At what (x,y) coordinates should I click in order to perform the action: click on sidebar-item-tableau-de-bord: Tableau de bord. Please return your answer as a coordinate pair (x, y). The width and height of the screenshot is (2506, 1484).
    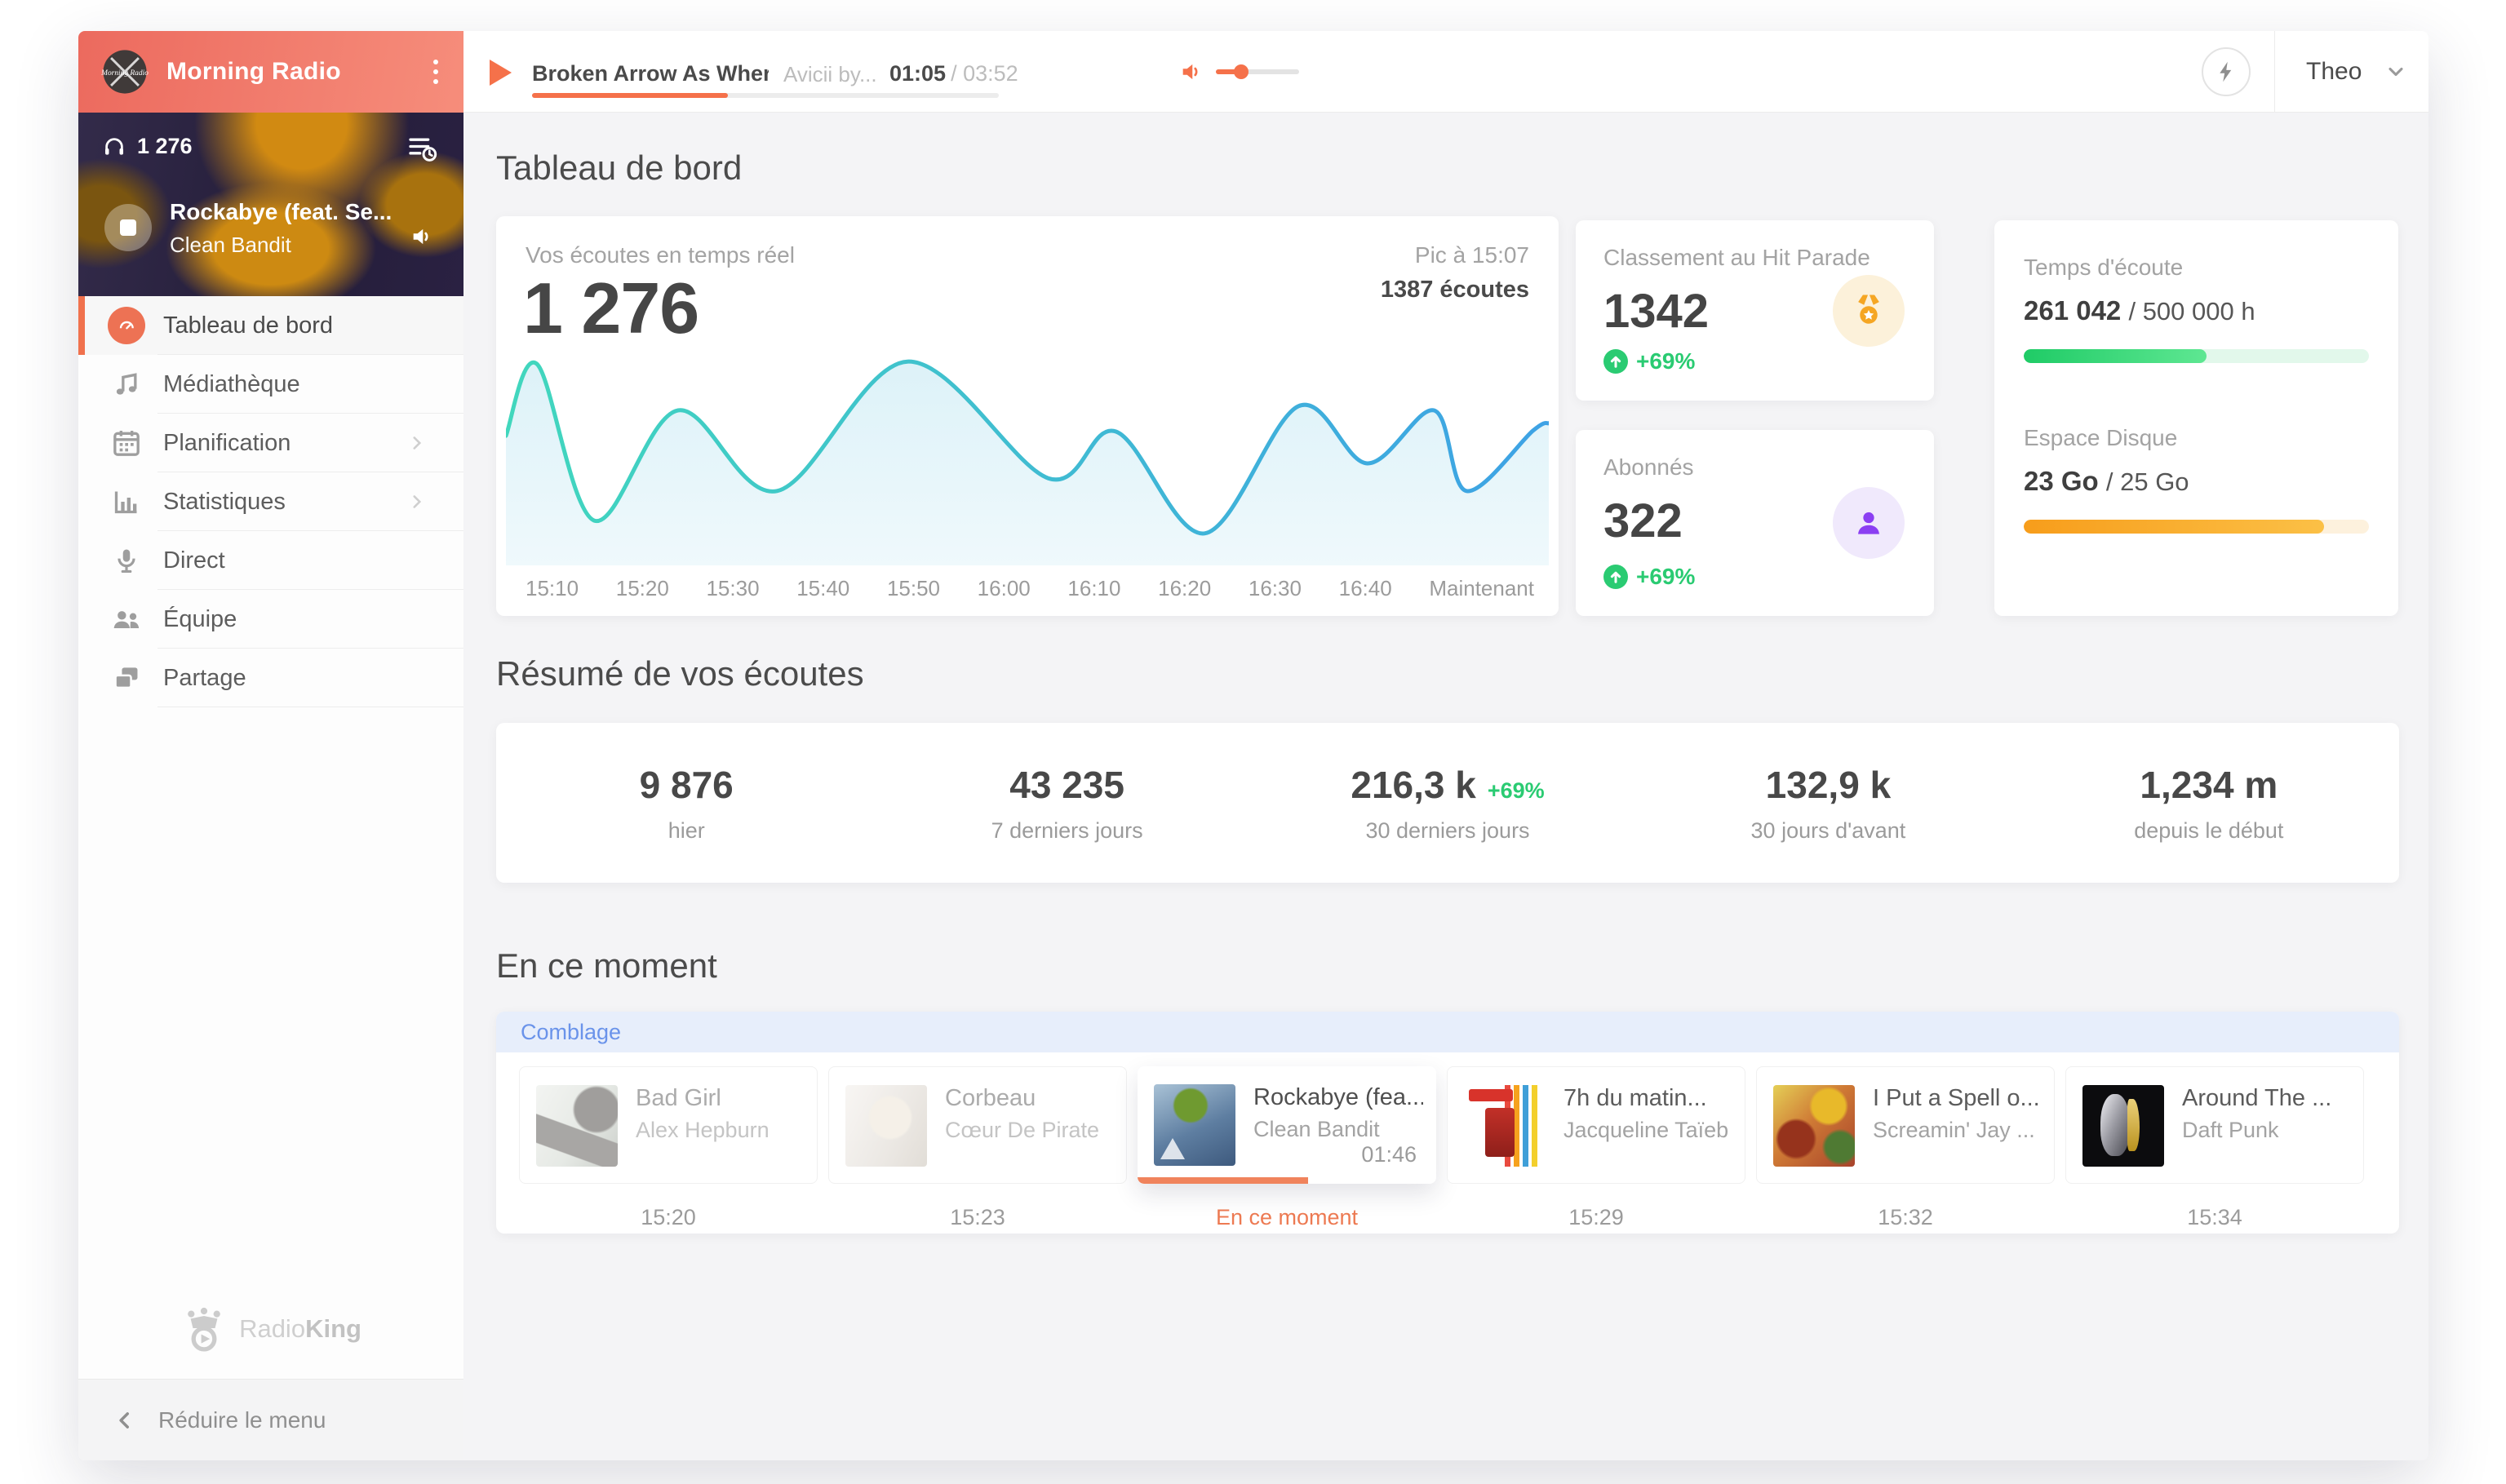
    Looking at the image, I should click on (270, 325).